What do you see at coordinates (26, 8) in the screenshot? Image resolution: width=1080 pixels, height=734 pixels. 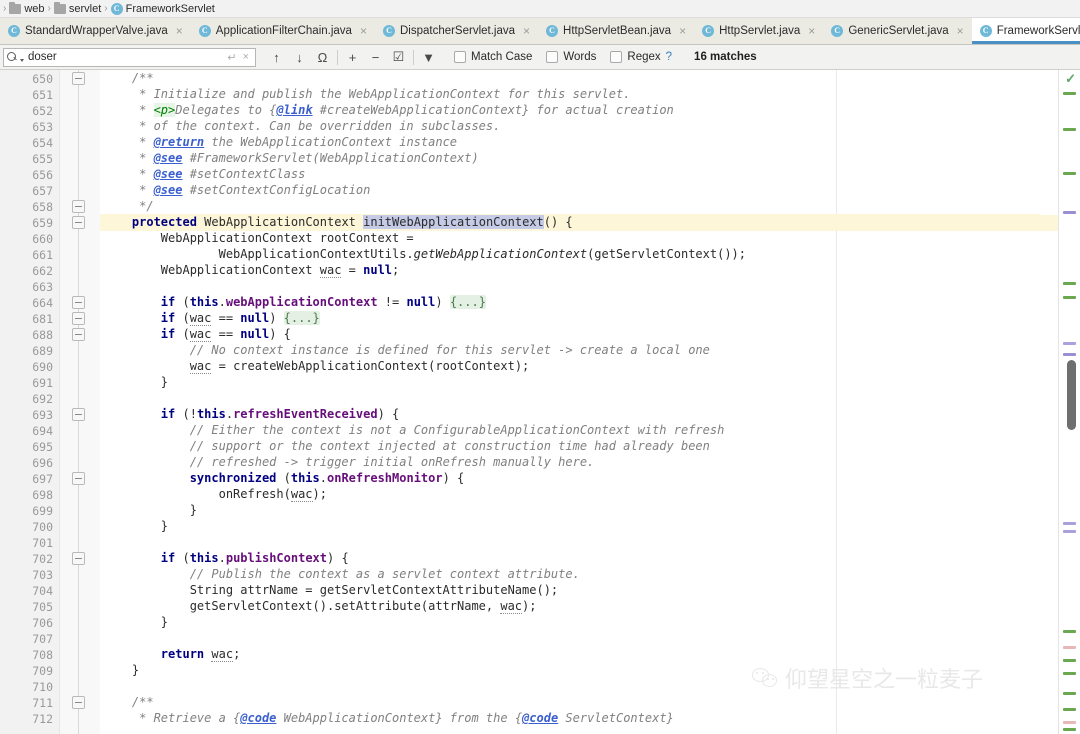 I see `breadcrumb-item-web: web` at bounding box center [26, 8].